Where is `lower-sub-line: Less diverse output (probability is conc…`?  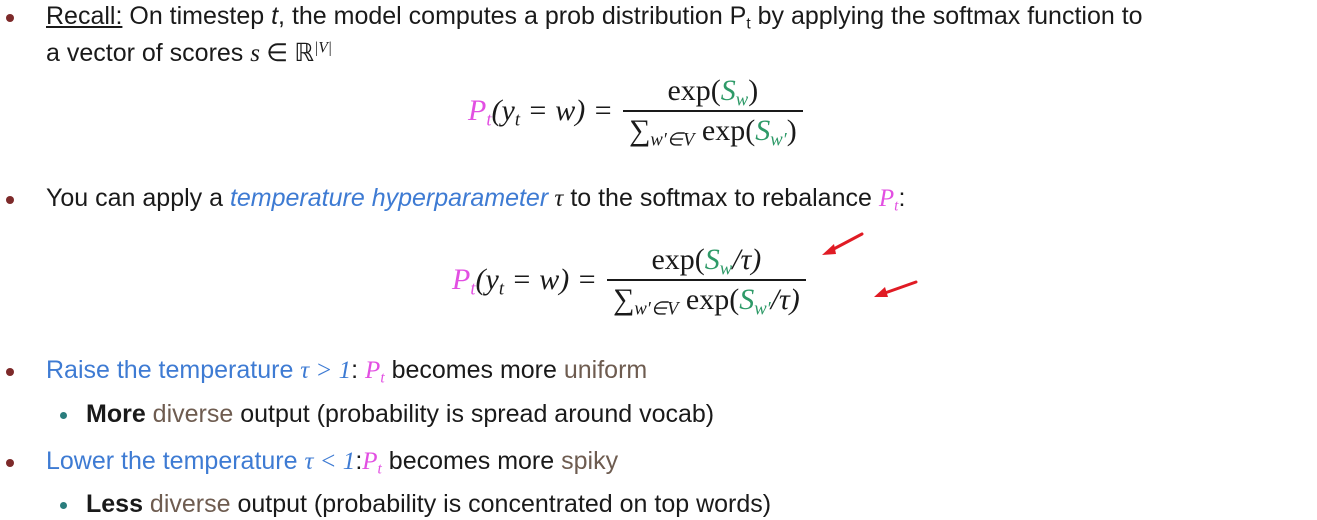
lower-sub-line: Less diverse output (probability is conc… is located at coordinates (429, 504).